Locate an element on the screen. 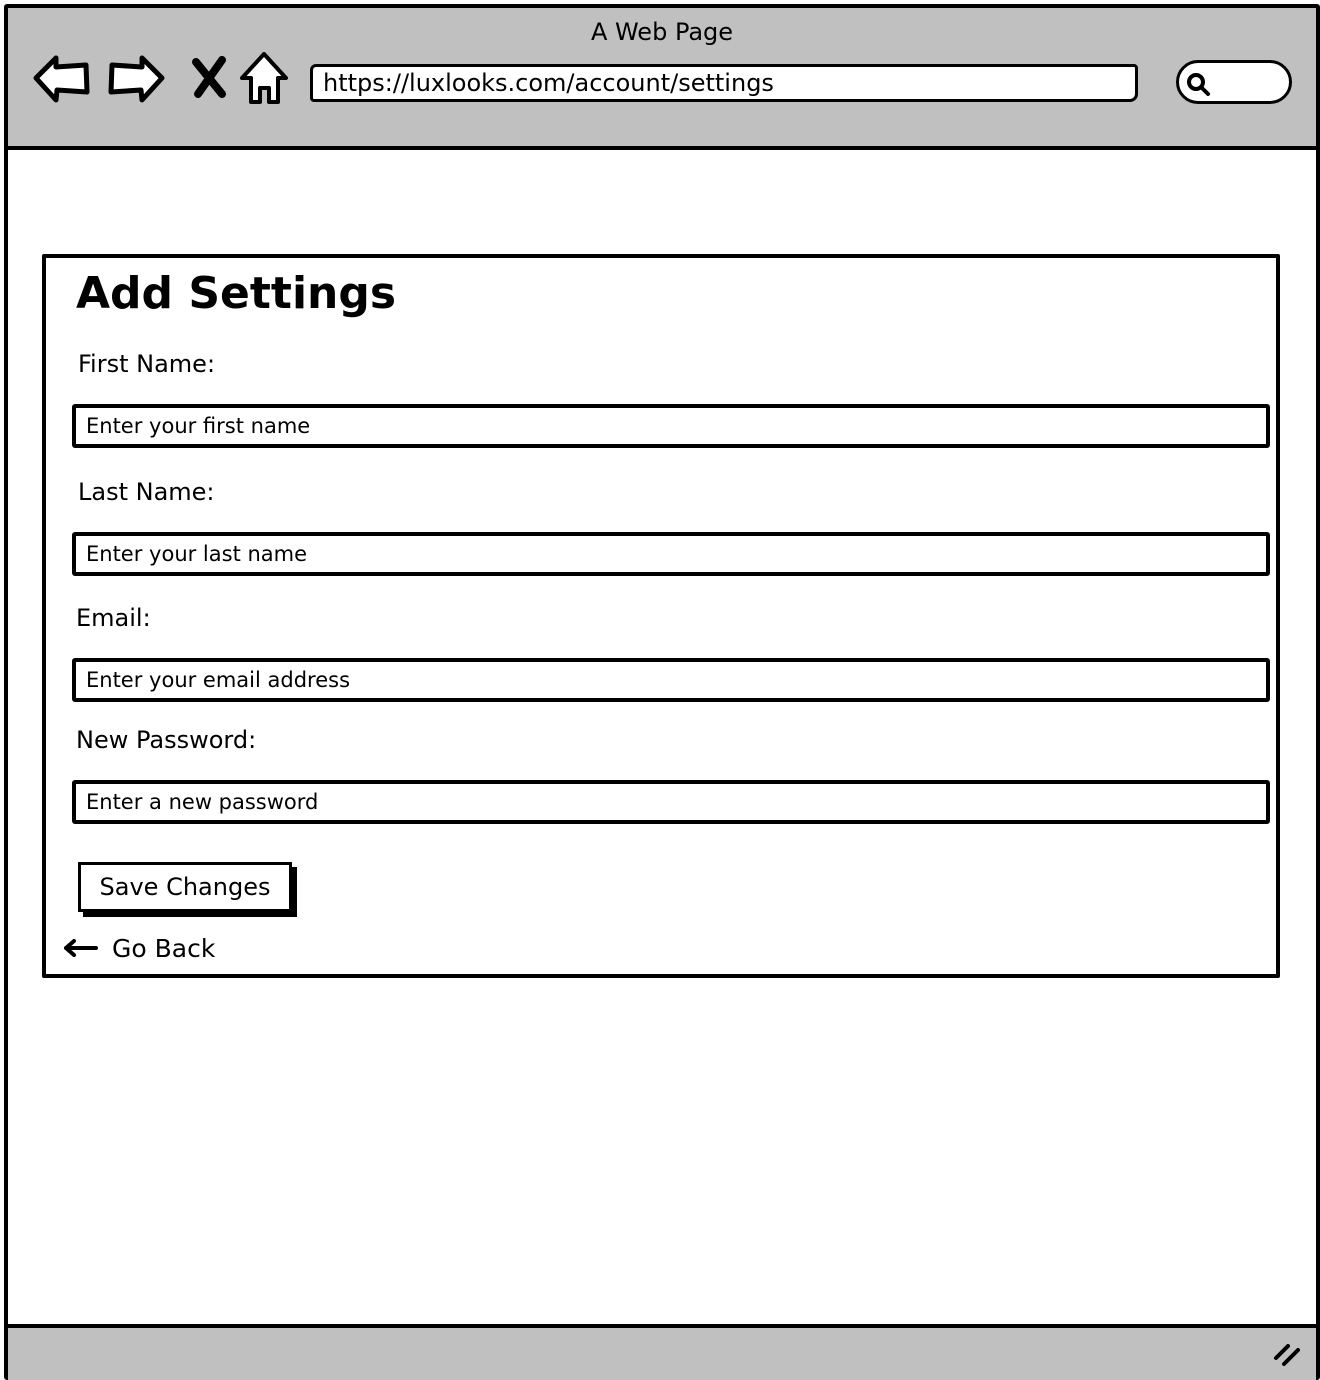 The height and width of the screenshot is (1380, 1320). go-back-label: Go Back is located at coordinates (164, 948).